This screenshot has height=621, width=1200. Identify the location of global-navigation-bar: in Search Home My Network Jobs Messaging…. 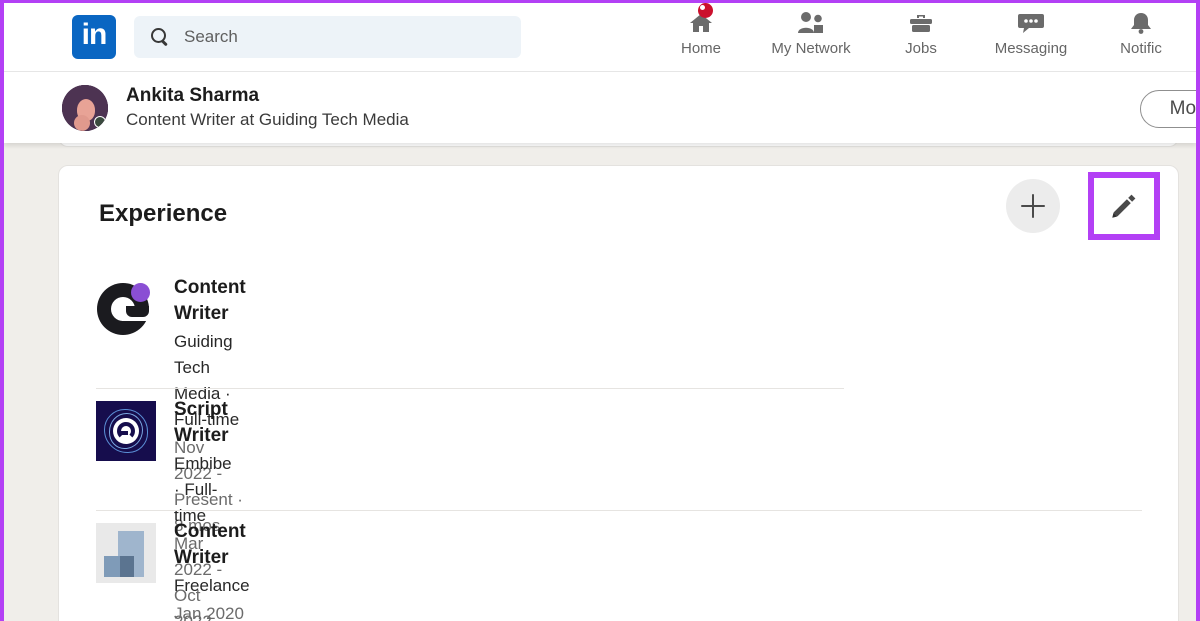
(600, 37).